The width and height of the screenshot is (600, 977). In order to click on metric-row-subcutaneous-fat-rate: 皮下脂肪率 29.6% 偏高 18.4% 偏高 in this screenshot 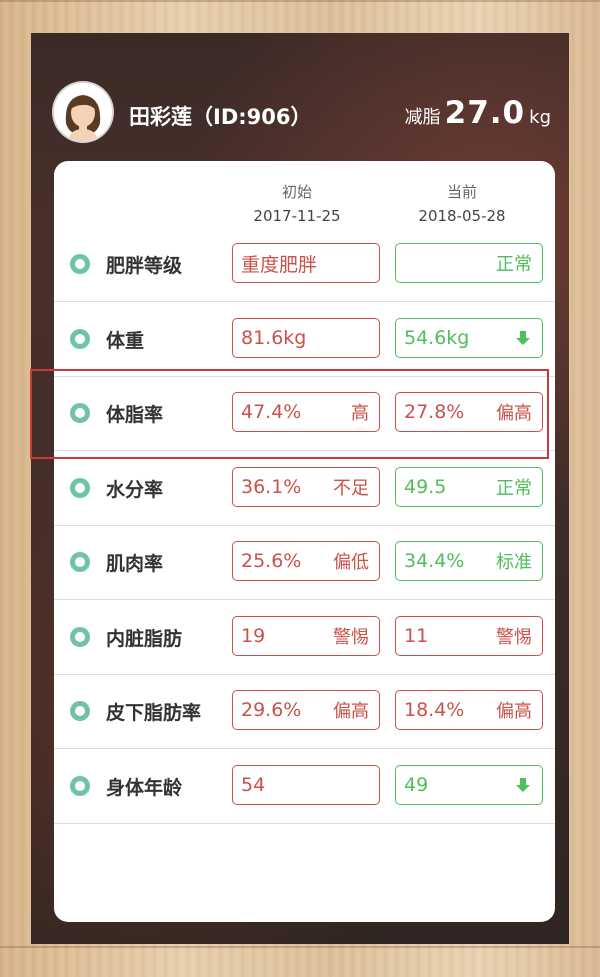, I will do `click(304, 711)`.